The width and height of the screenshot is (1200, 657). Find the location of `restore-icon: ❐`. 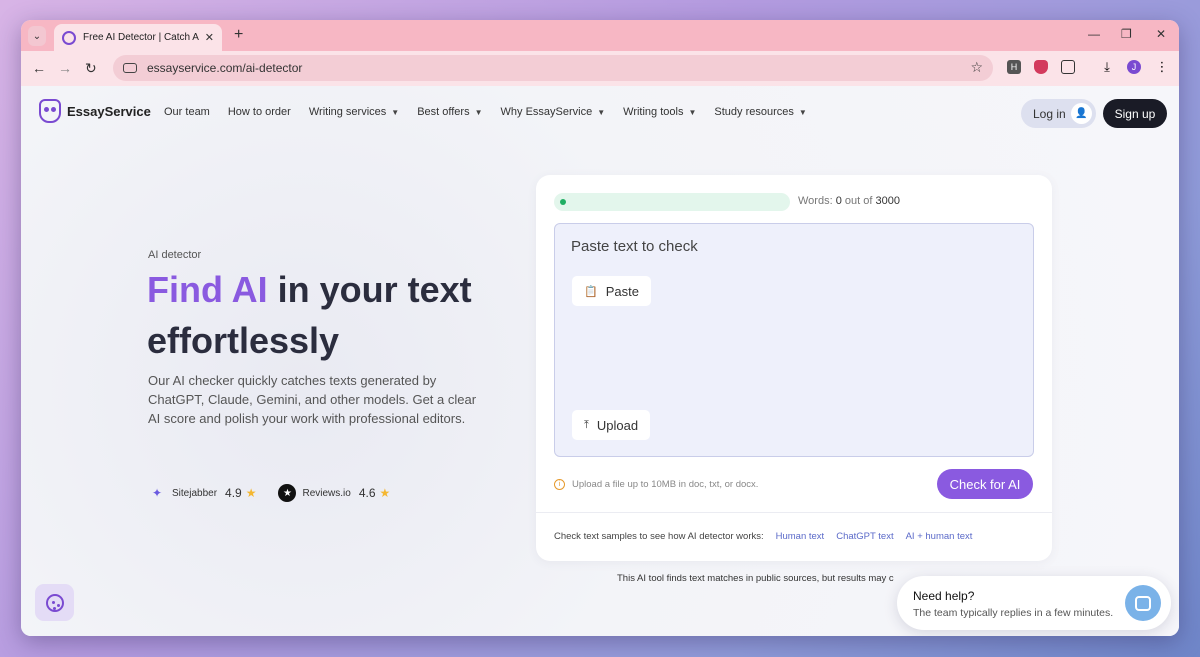

restore-icon: ❐ is located at coordinates (1126, 34).